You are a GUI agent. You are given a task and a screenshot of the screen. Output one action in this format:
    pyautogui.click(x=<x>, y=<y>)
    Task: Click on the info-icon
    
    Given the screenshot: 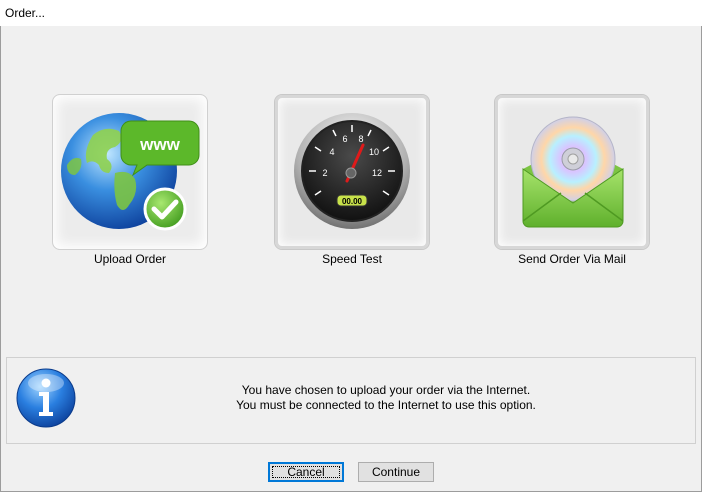 What is the action you would take?
    pyautogui.click(x=46, y=398)
    